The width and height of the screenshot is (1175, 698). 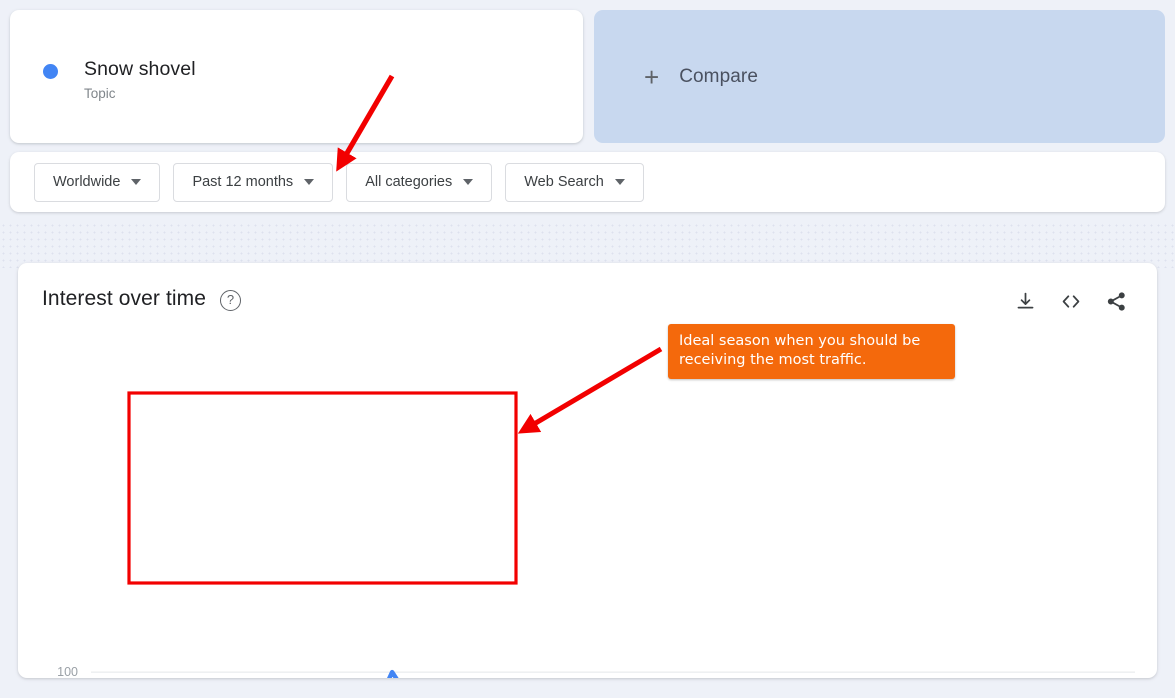 What do you see at coordinates (564, 182) in the screenshot?
I see `filter-chip-searchtype-label: Web Search` at bounding box center [564, 182].